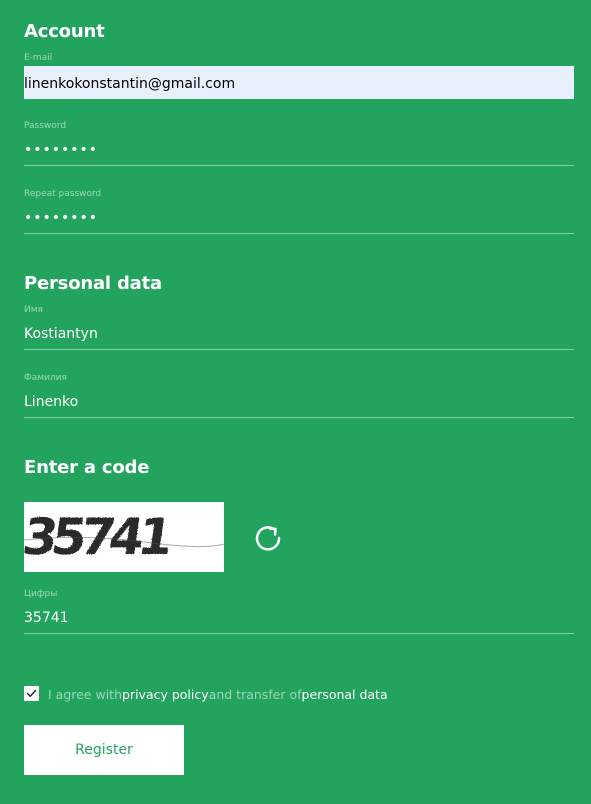 This screenshot has height=804, width=591. I want to click on check-icon, so click(31, 693).